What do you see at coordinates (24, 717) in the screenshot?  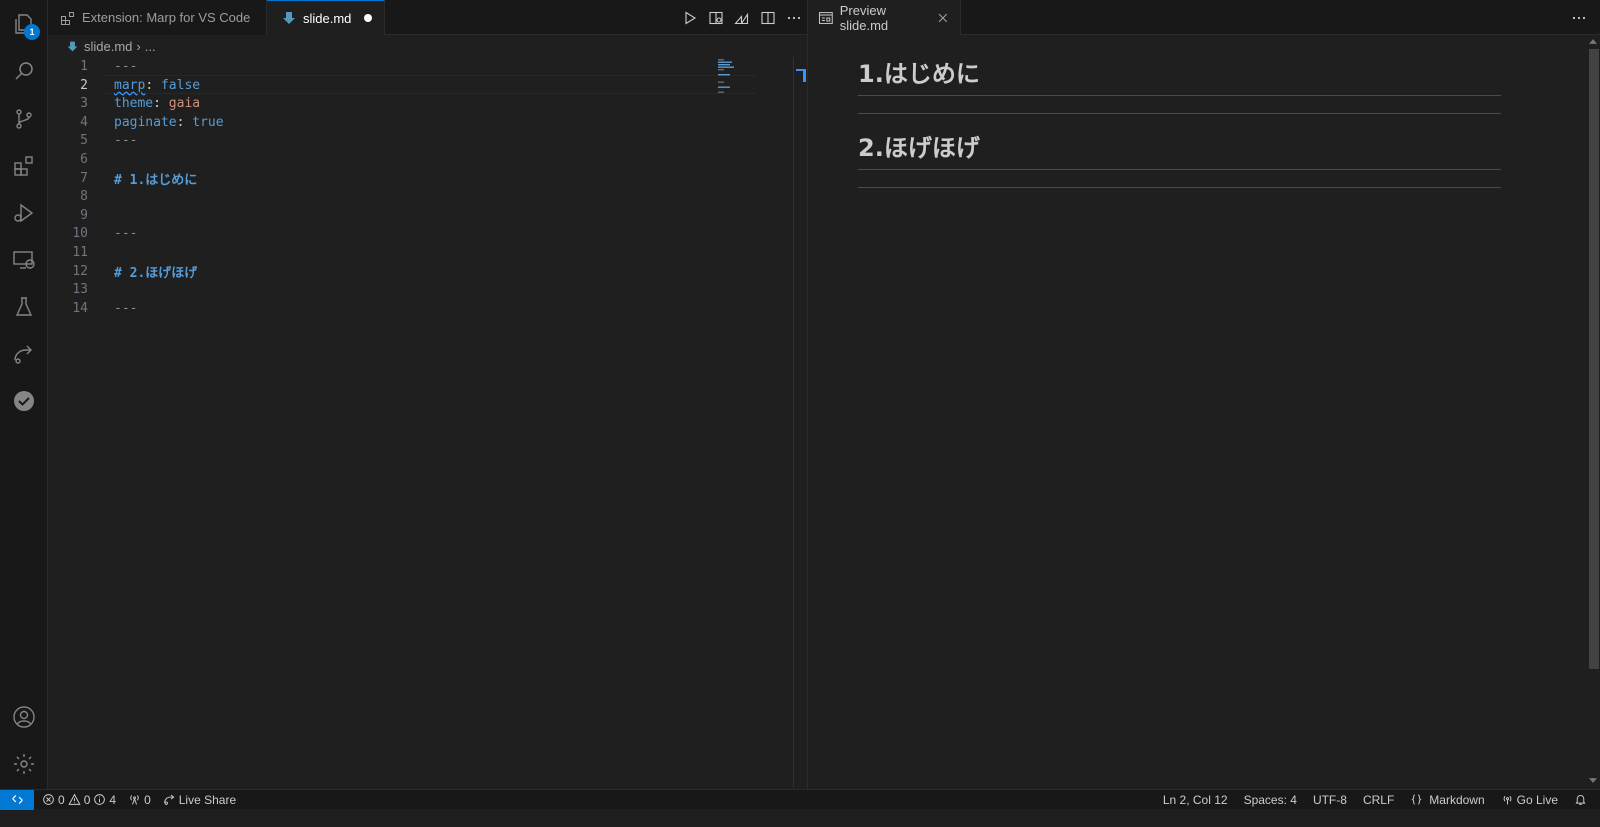 I see `accounts-icon` at bounding box center [24, 717].